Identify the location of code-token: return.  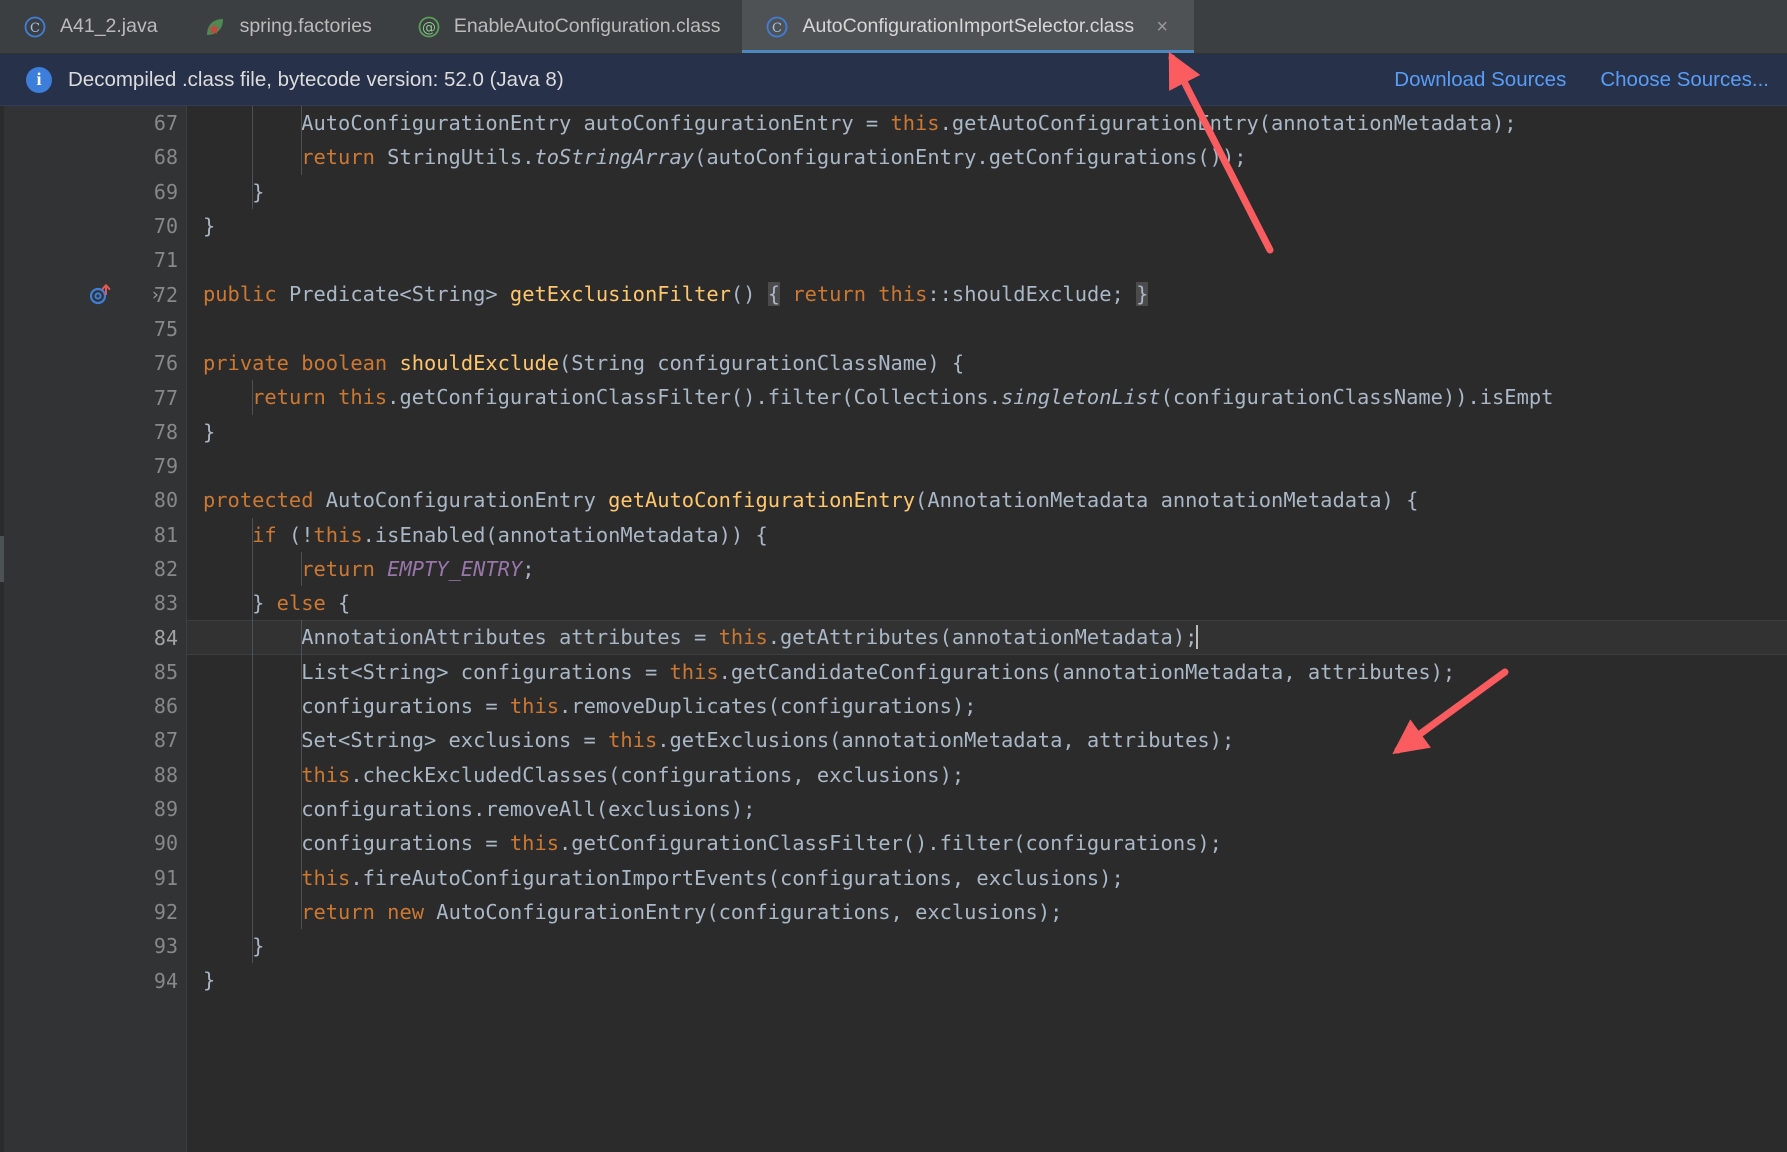
(829, 294).